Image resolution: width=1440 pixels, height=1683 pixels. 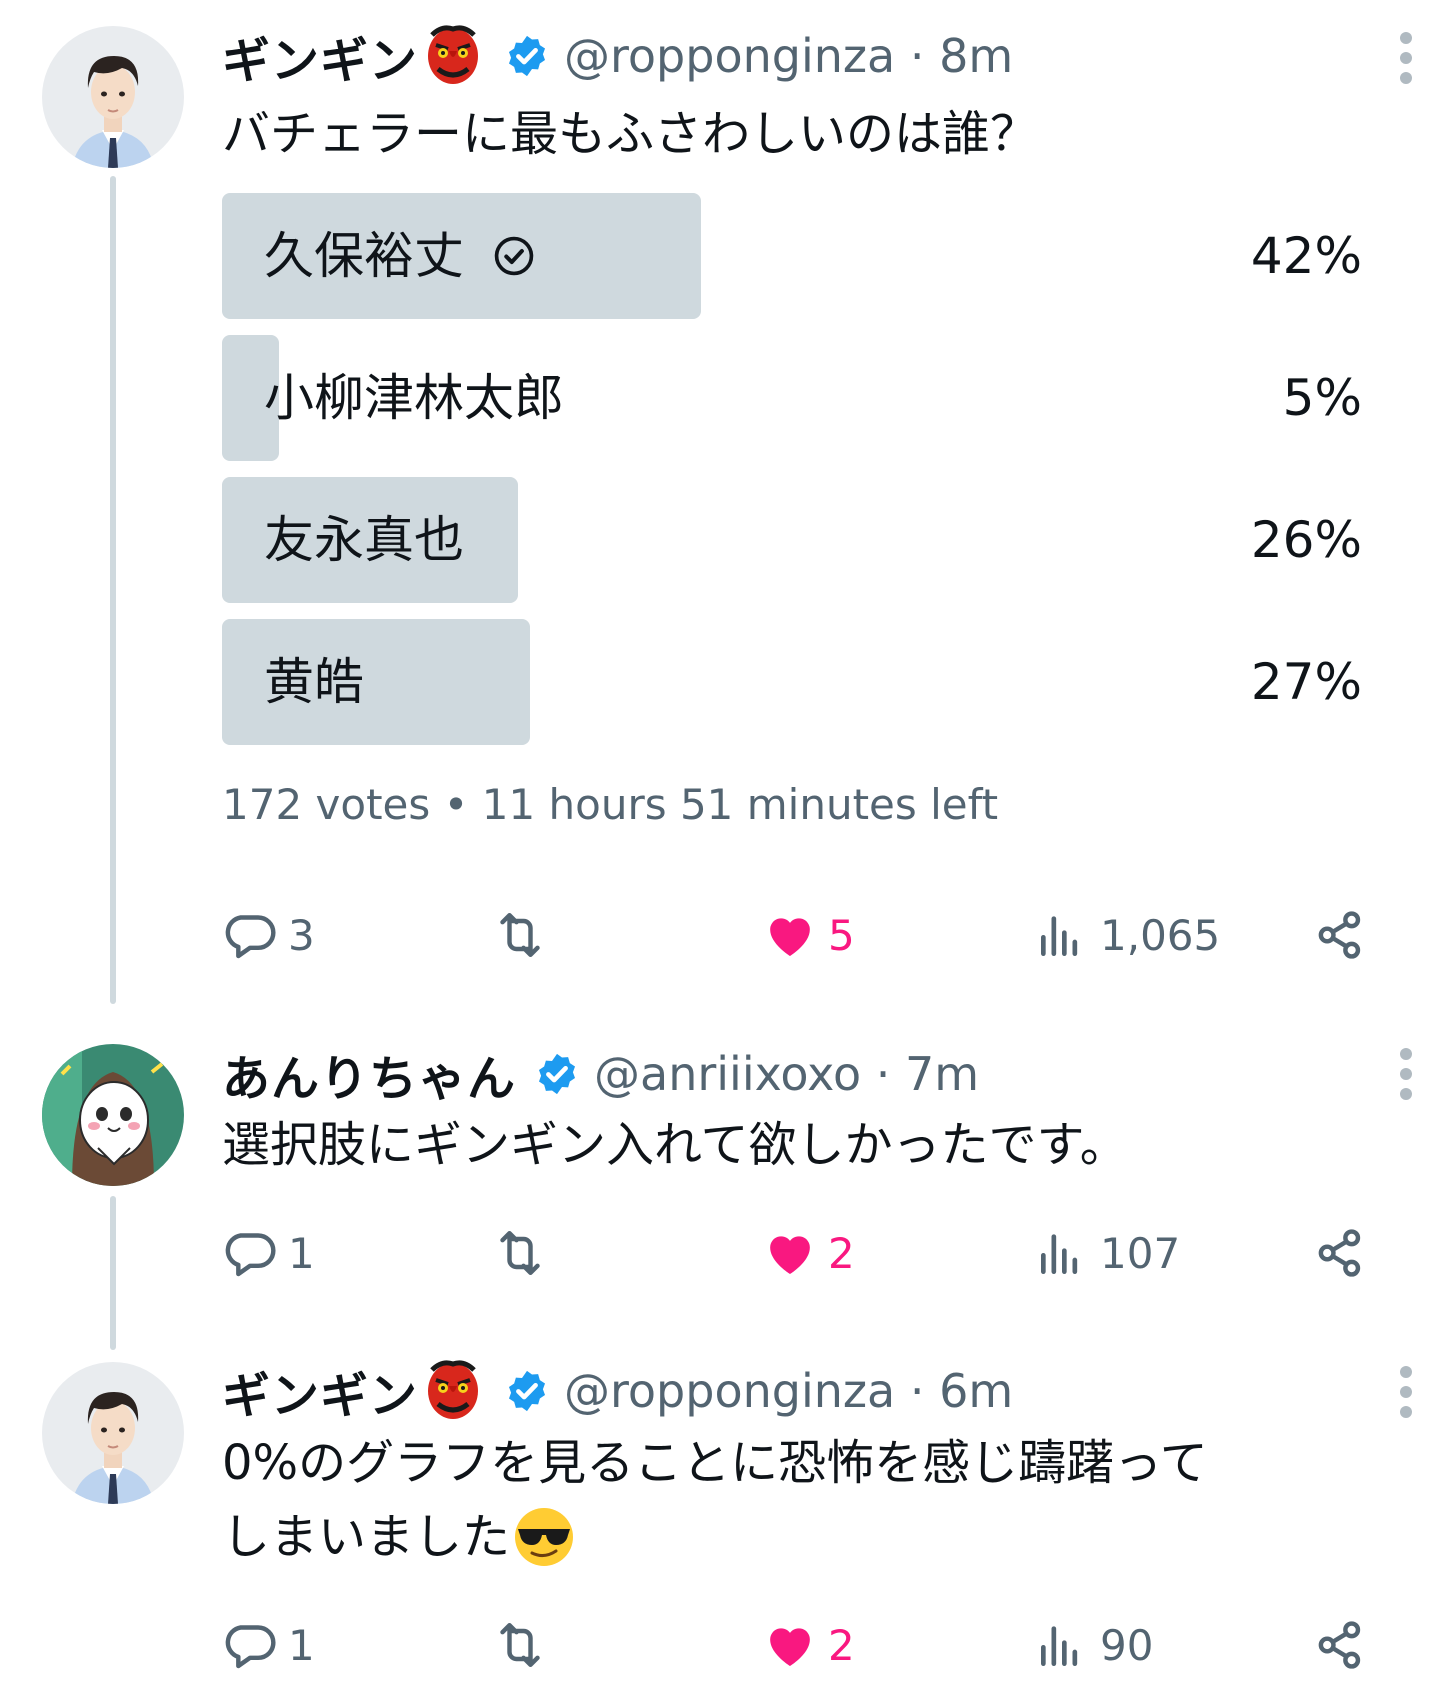 I want to click on poll-option-label: 久保裕丈, so click(x=364, y=256).